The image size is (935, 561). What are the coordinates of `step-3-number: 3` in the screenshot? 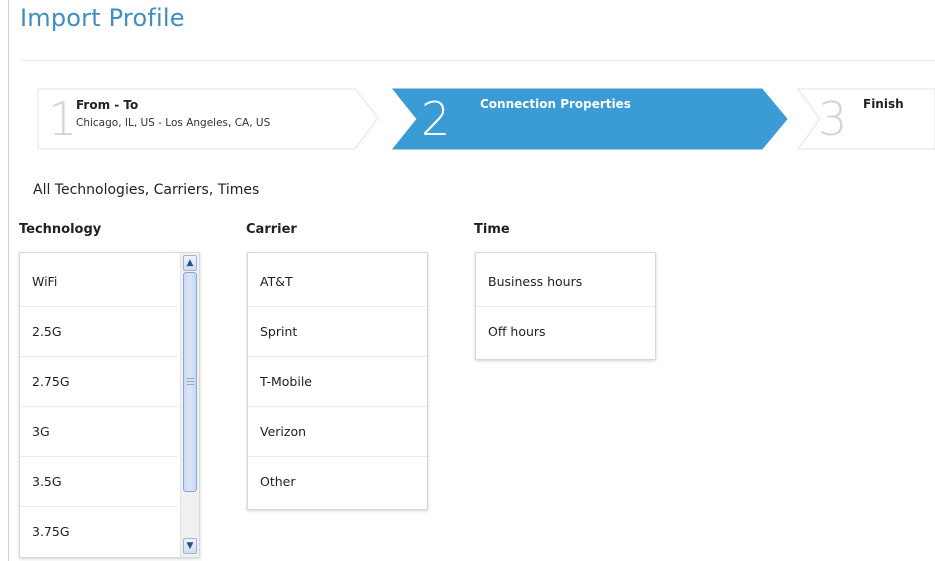 It's located at (833, 119).